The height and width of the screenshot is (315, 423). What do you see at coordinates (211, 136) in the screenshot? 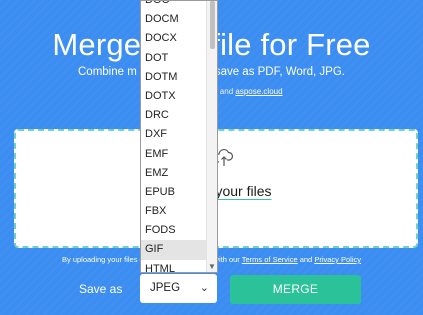
I see `dropdown-scrollbar: ▼` at bounding box center [211, 136].